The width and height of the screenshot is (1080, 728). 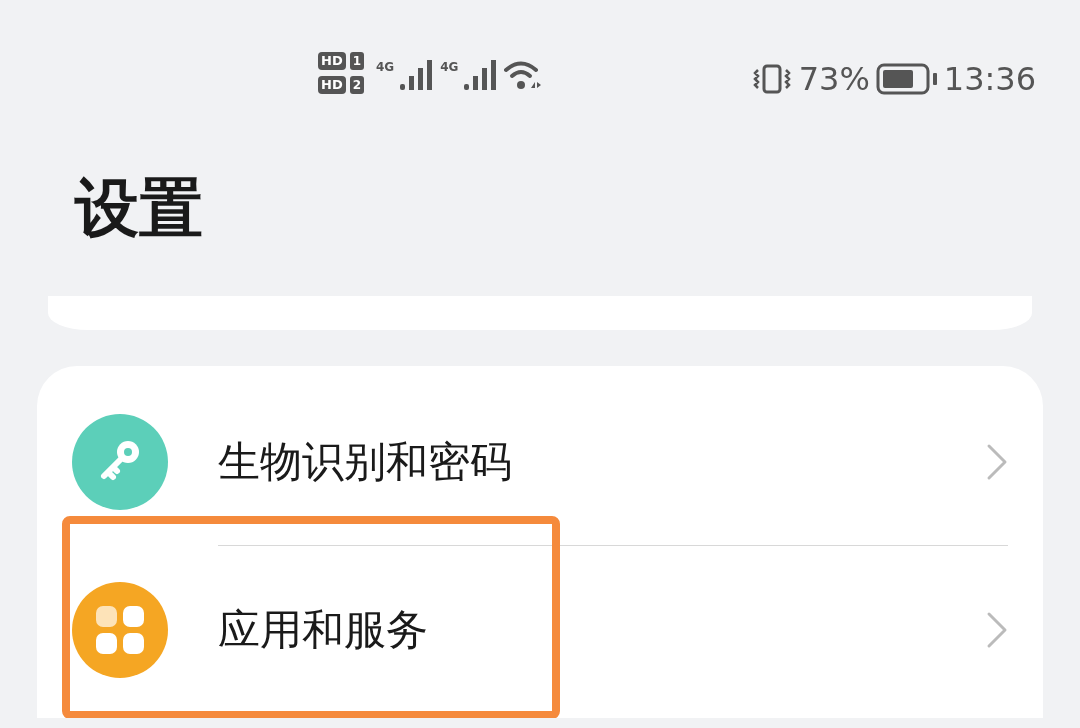 What do you see at coordinates (834, 79) in the screenshot?
I see `battery-percent: 73%` at bounding box center [834, 79].